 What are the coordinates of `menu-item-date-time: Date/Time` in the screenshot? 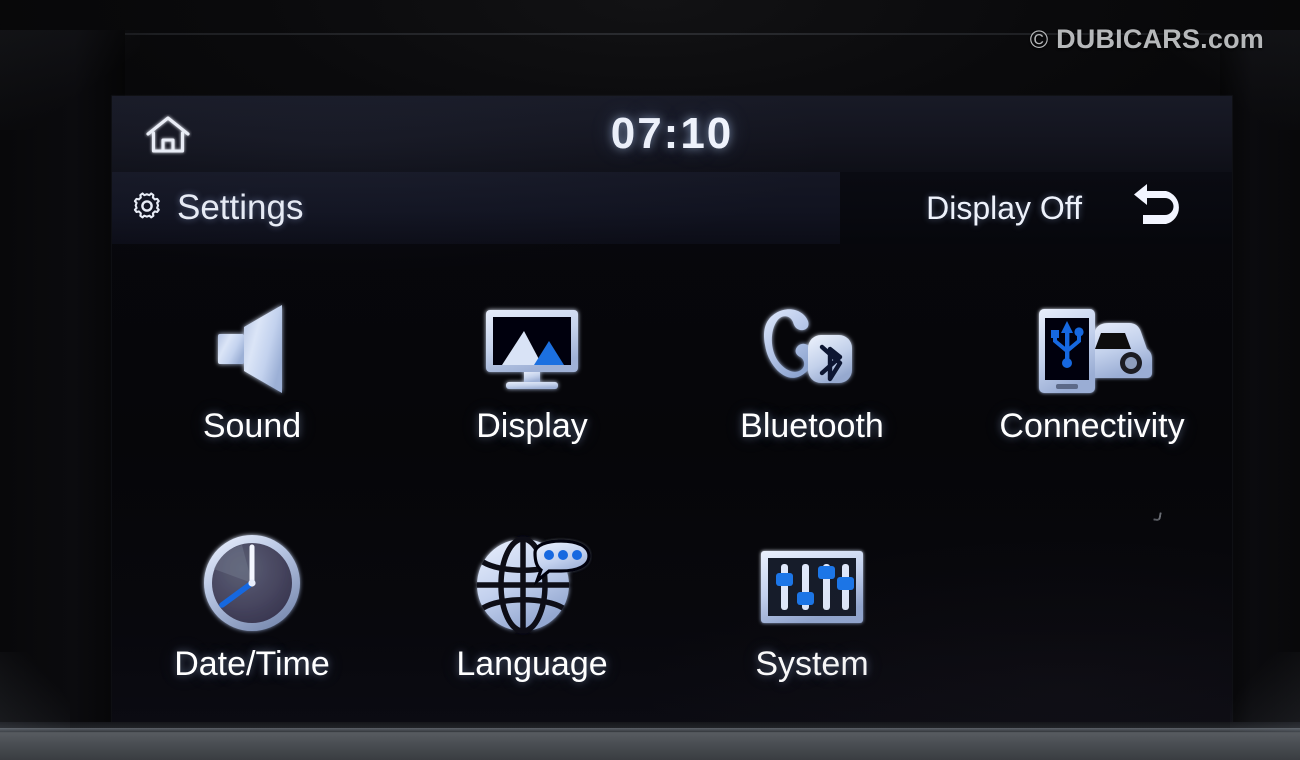 It's located at (252, 605).